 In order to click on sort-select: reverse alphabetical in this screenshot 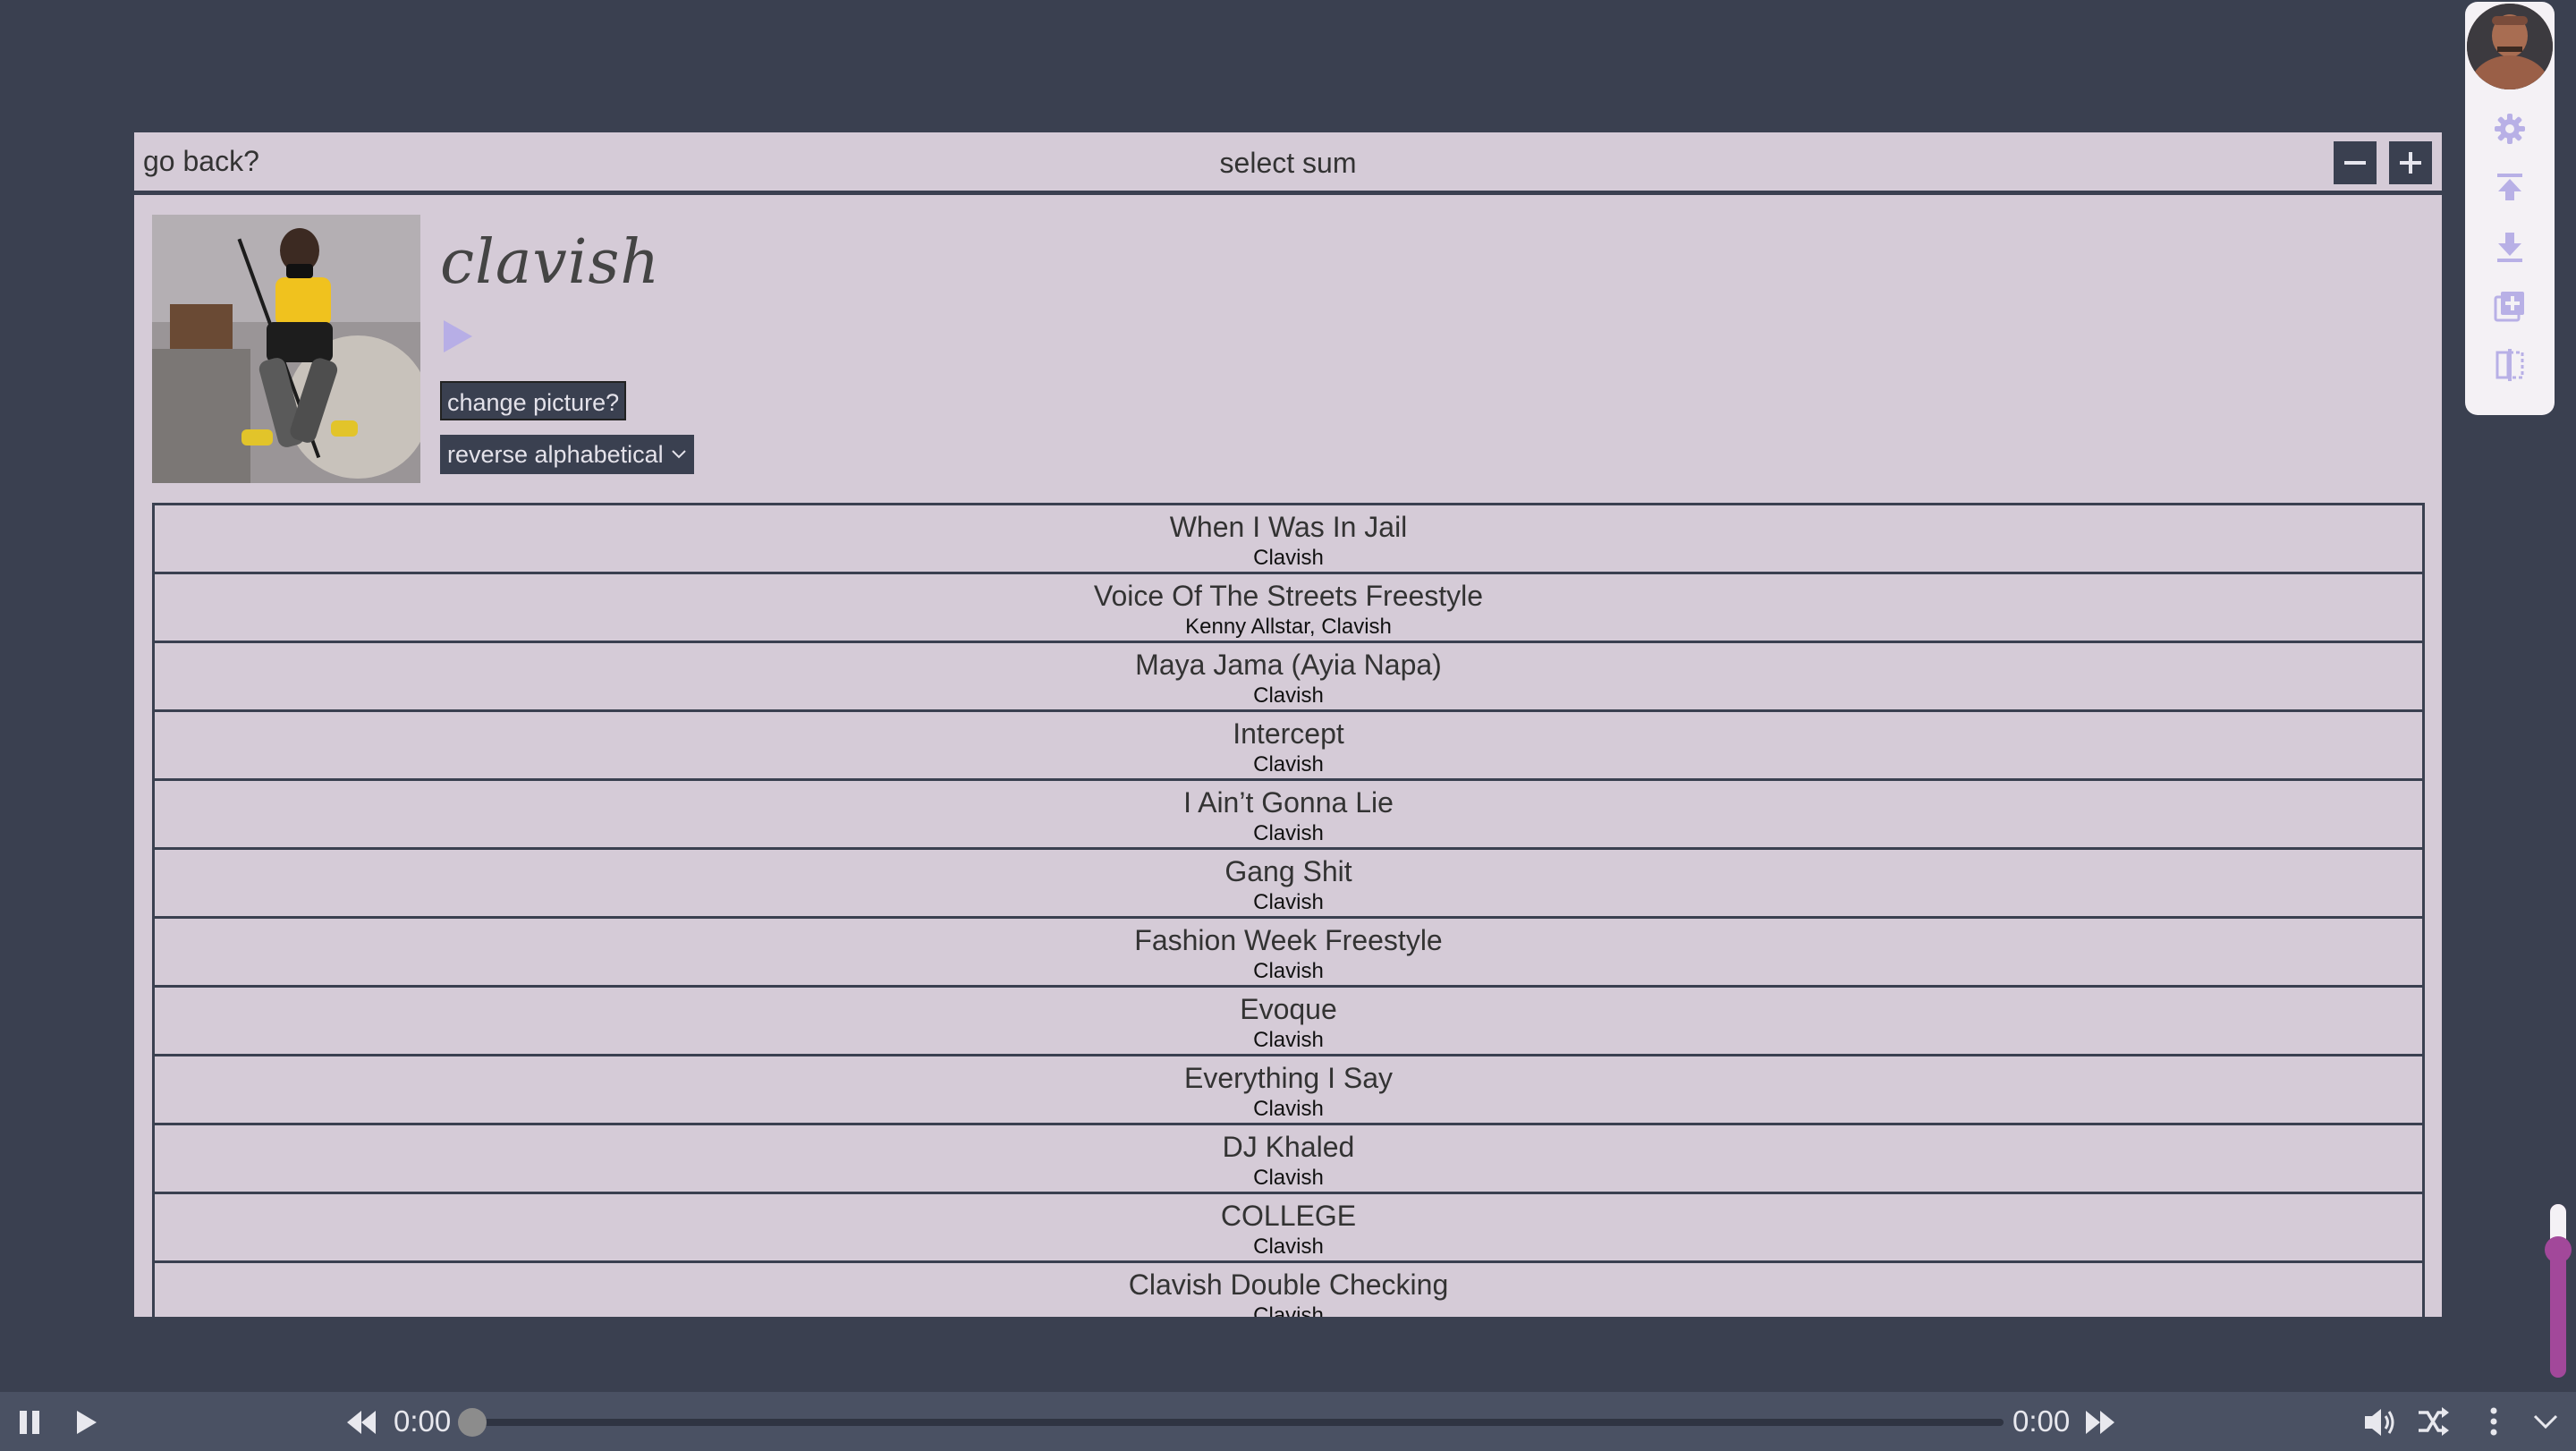, I will do `click(567, 454)`.